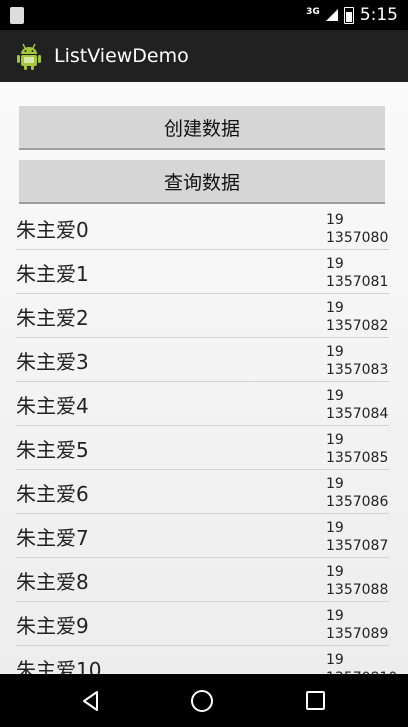  What do you see at coordinates (121, 56) in the screenshot?
I see `app-title: ListViewDemo` at bounding box center [121, 56].